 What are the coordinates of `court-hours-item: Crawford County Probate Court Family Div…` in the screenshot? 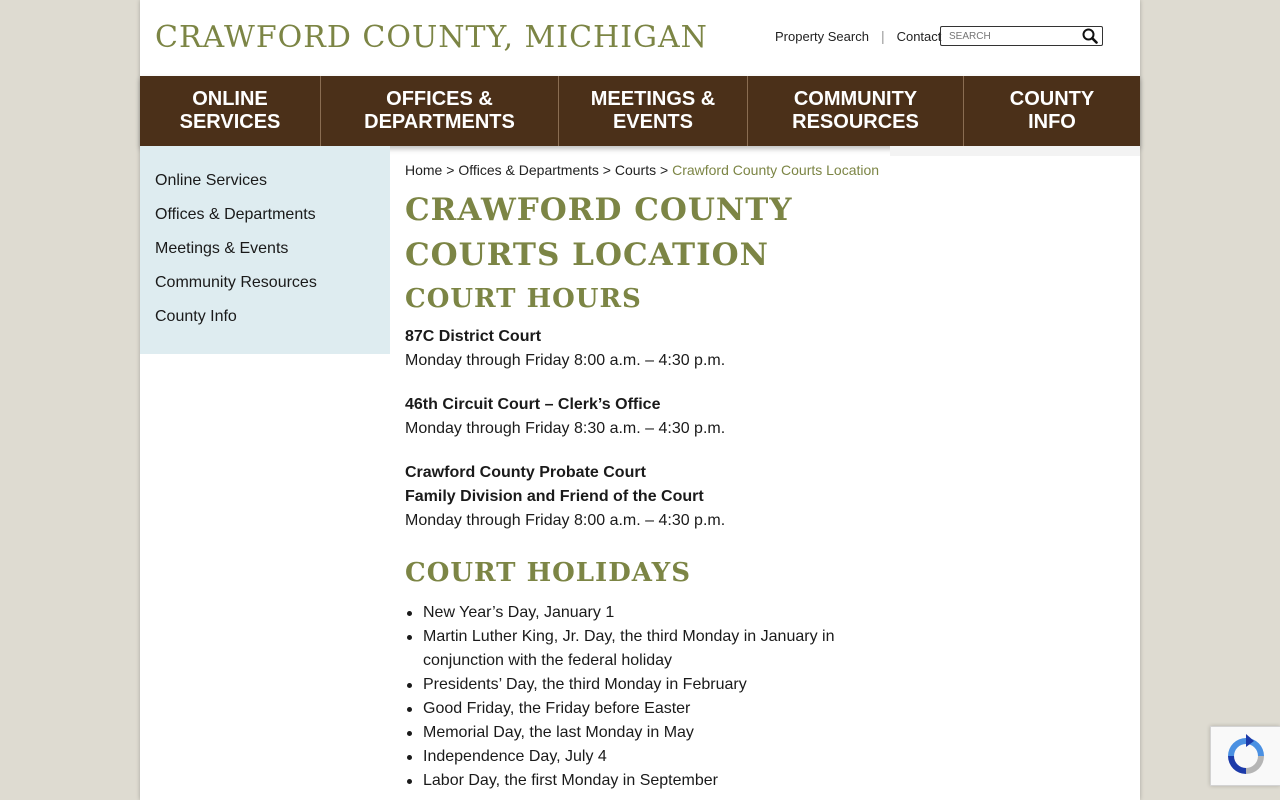 It's located at (640, 497).